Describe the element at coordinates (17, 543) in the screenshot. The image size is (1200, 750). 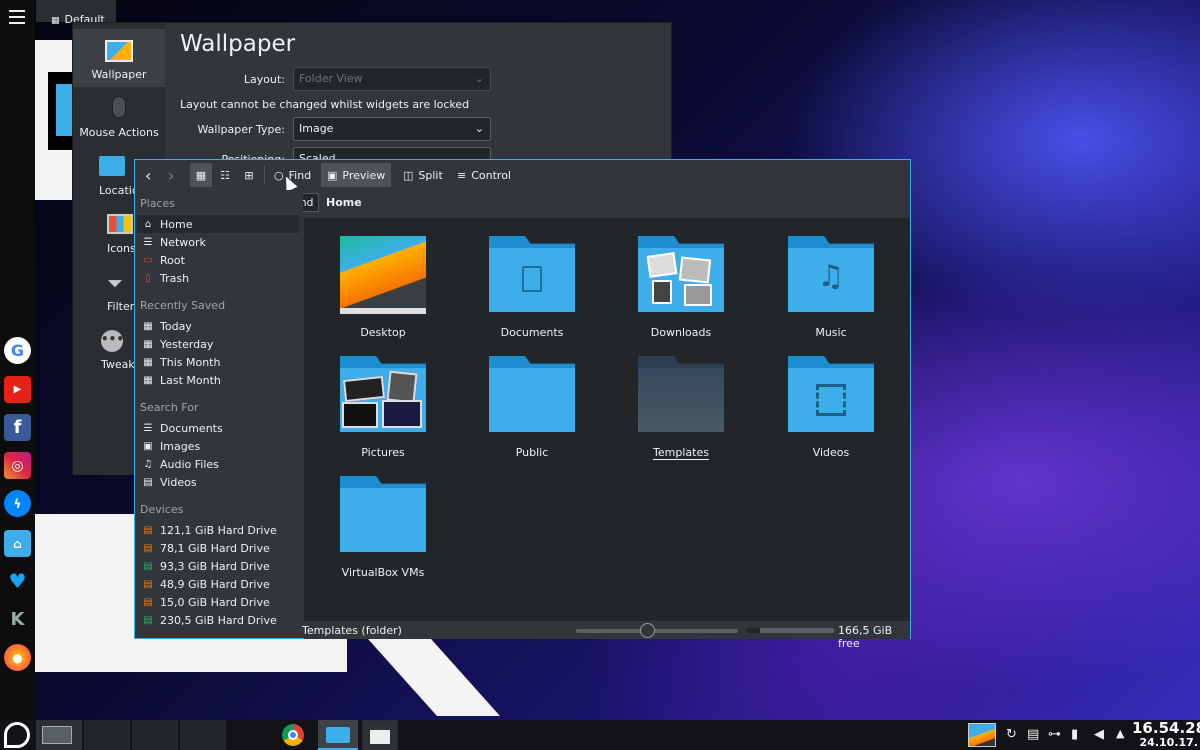
I see `home-folder-icon: ⌂` at that location.